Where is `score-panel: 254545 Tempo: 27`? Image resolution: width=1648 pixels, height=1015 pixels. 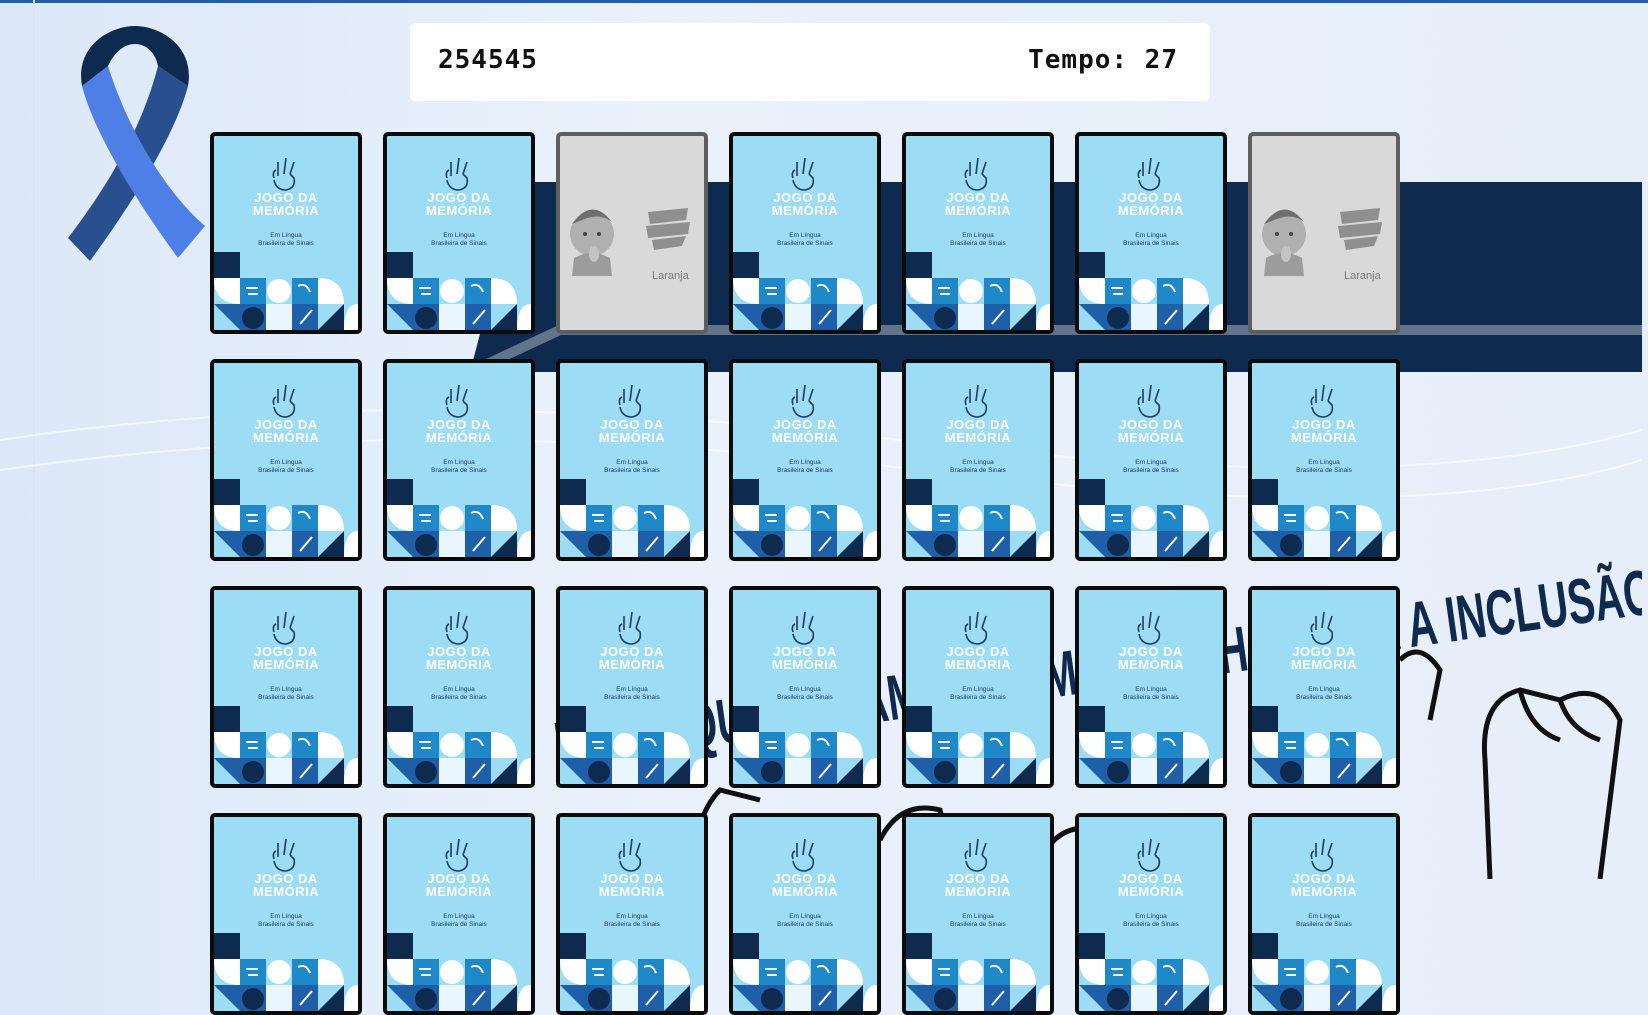
score-panel: 254545 Tempo: 27 is located at coordinates (810, 62).